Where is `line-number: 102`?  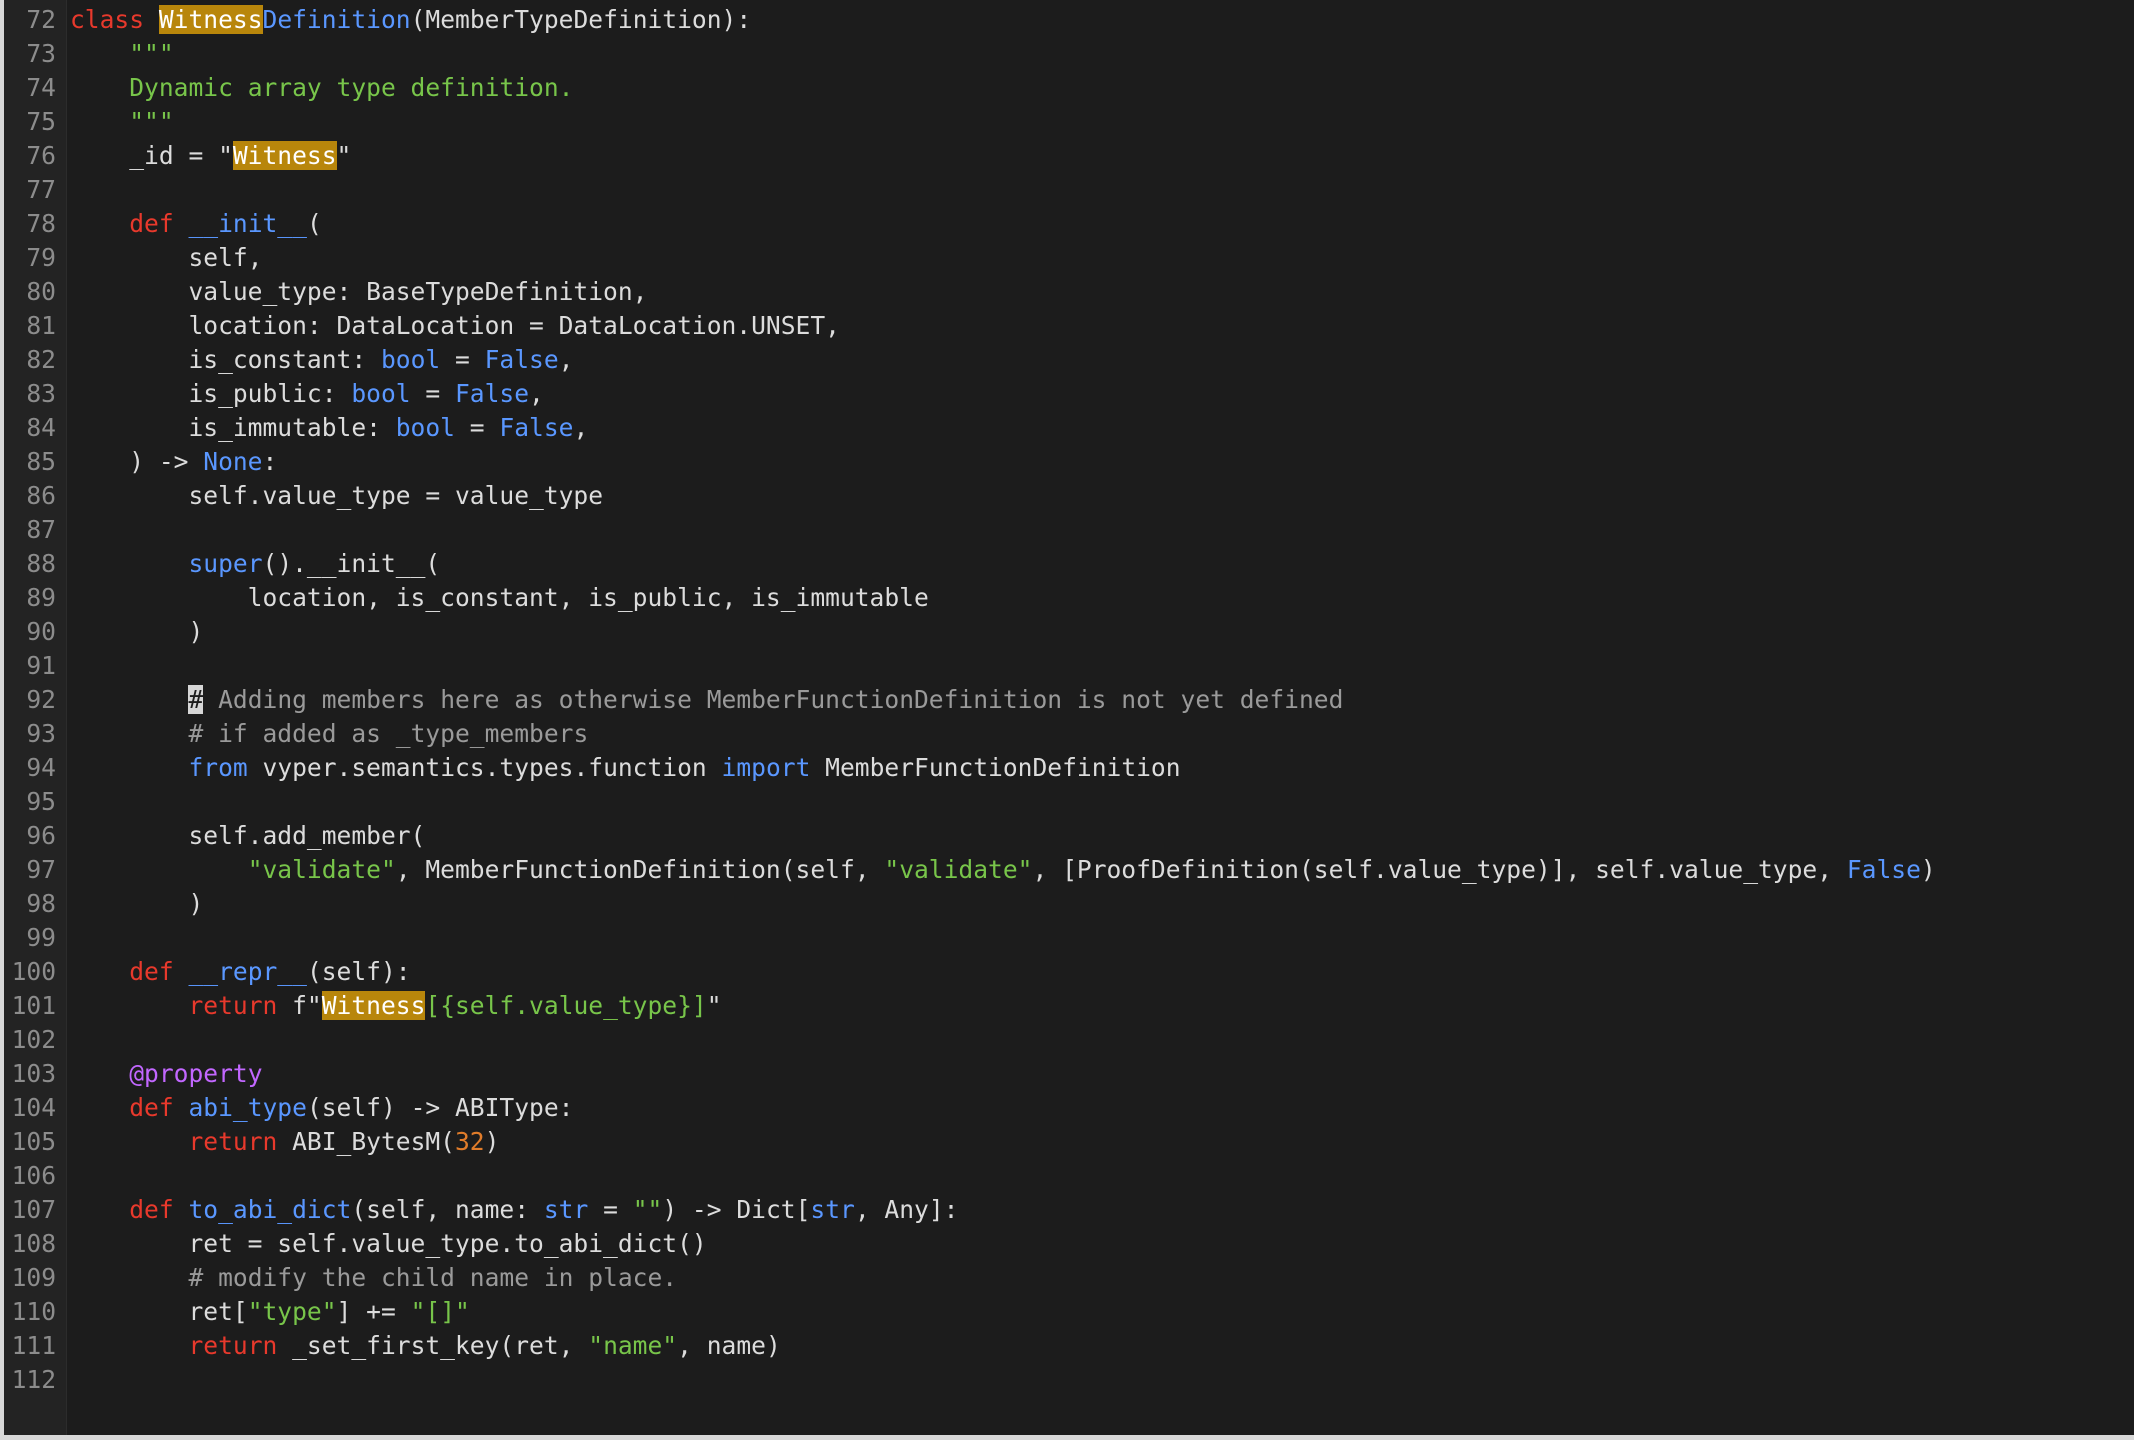 line-number: 102 is located at coordinates (33, 1039).